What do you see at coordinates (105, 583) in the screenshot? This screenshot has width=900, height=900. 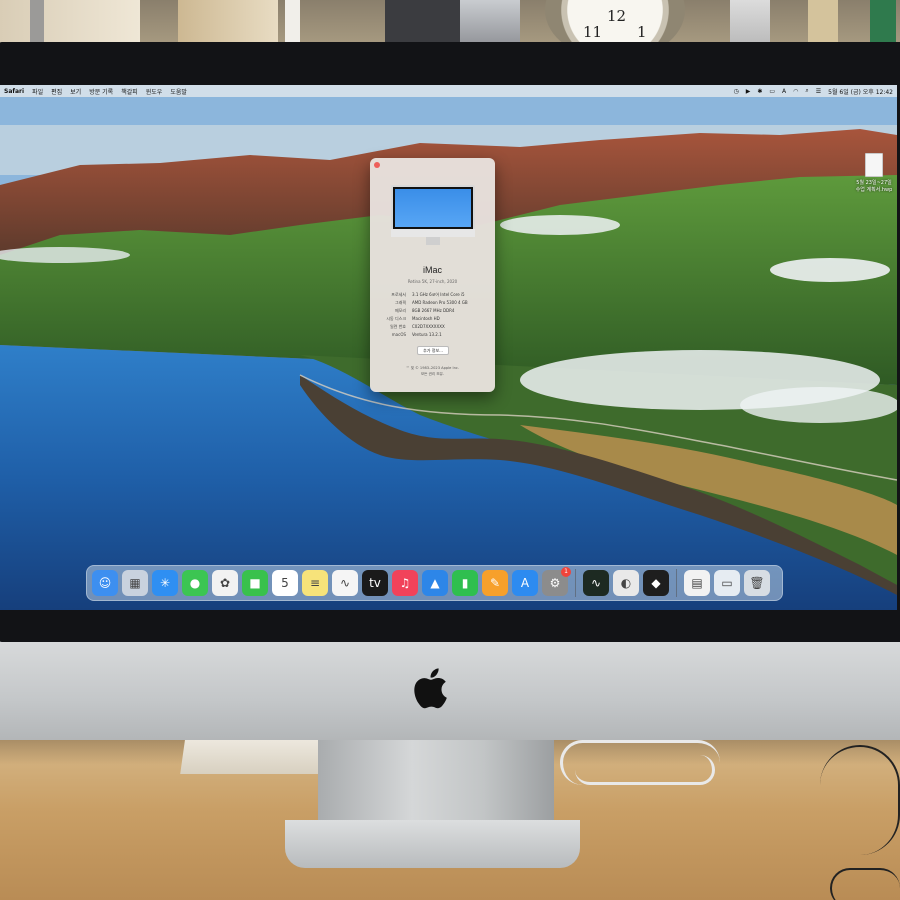 I see `finder-icon: ☺` at bounding box center [105, 583].